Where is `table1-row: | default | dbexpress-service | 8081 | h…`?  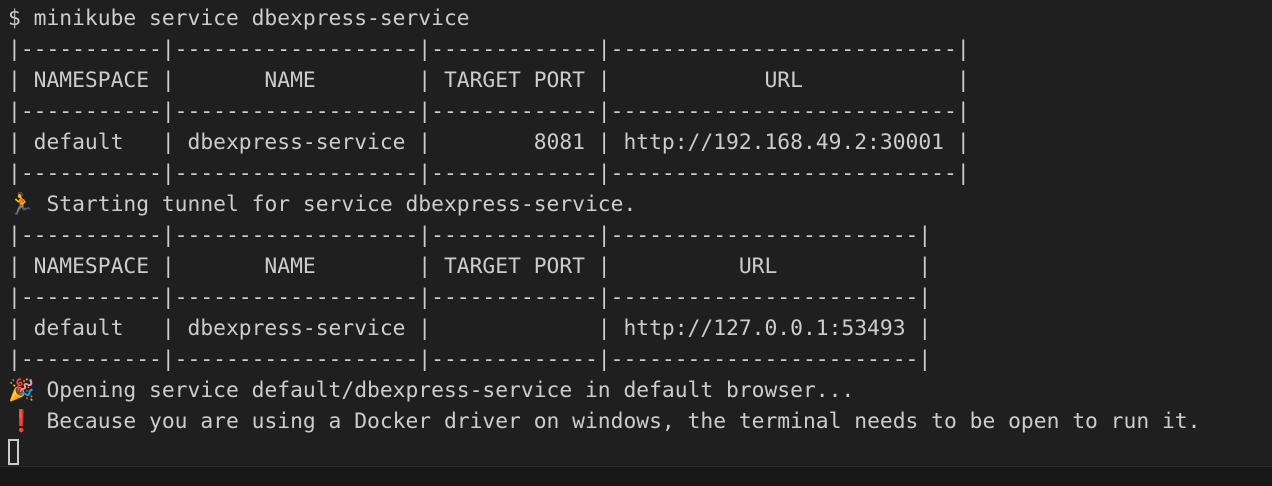
table1-row: | default | dbexpress-service | 8081 | h… is located at coordinates (489, 142).